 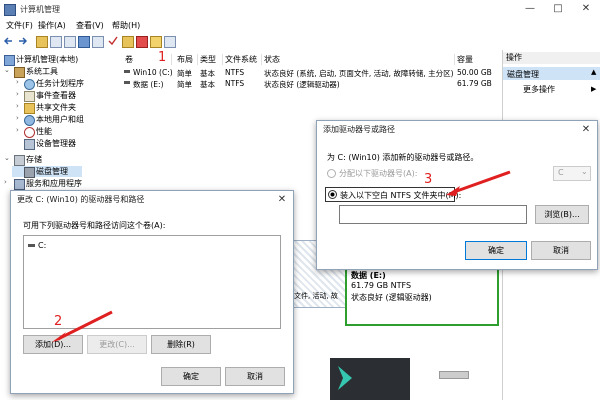 I want to click on forward-arrow-icon, so click(x=22, y=41).